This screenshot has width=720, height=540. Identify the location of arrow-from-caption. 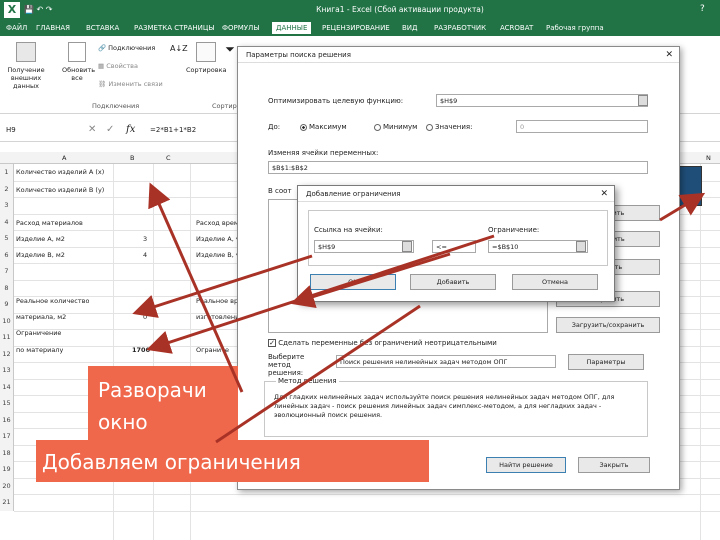
(318, 374).